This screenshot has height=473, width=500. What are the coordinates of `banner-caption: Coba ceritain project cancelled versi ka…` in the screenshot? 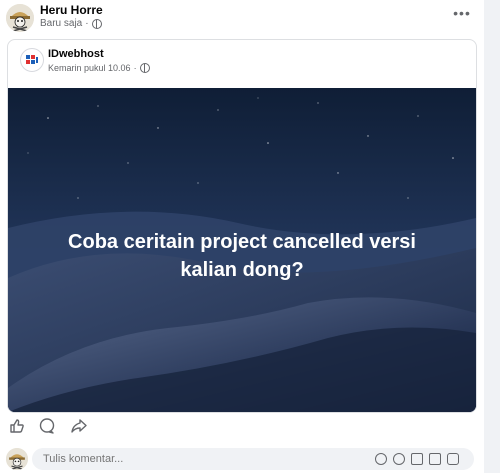 It's located at (242, 256).